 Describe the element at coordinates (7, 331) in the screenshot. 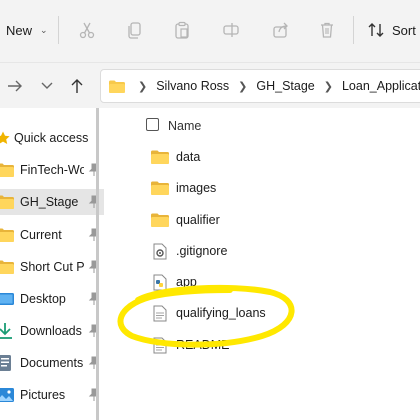

I see `download-icon` at that location.